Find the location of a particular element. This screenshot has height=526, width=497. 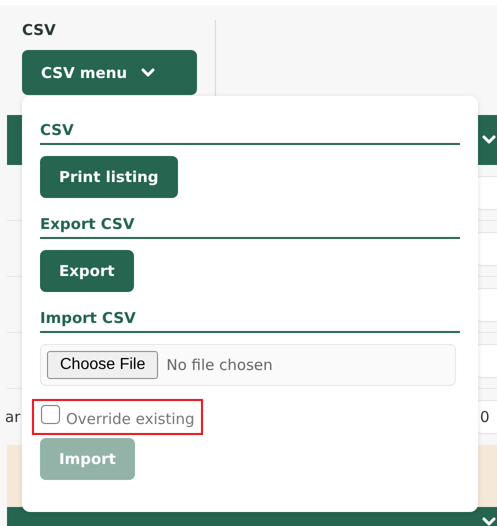

section-heading: CSV is located at coordinates (250, 133).